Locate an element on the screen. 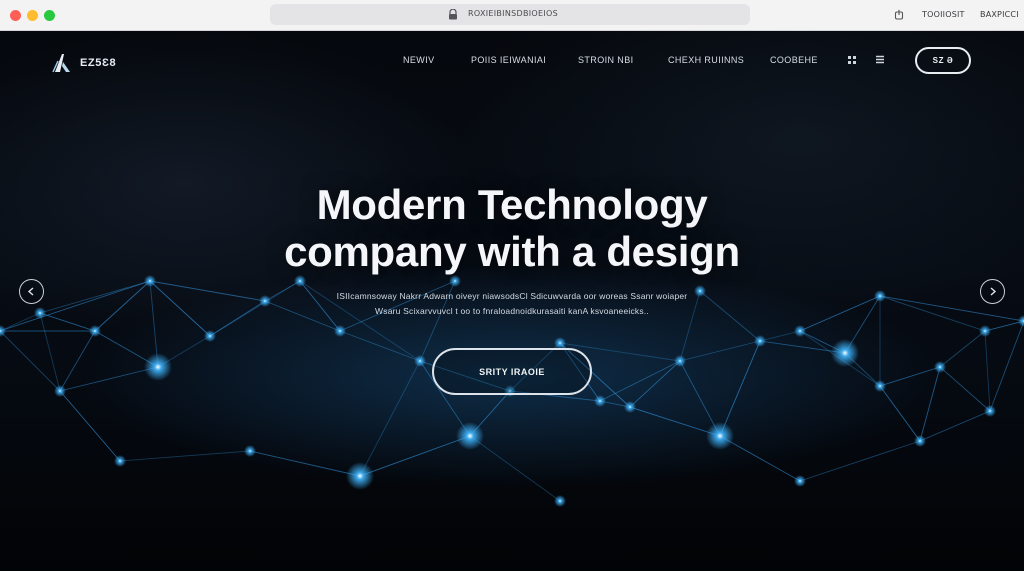  arrow-left-icon is located at coordinates (30, 291).